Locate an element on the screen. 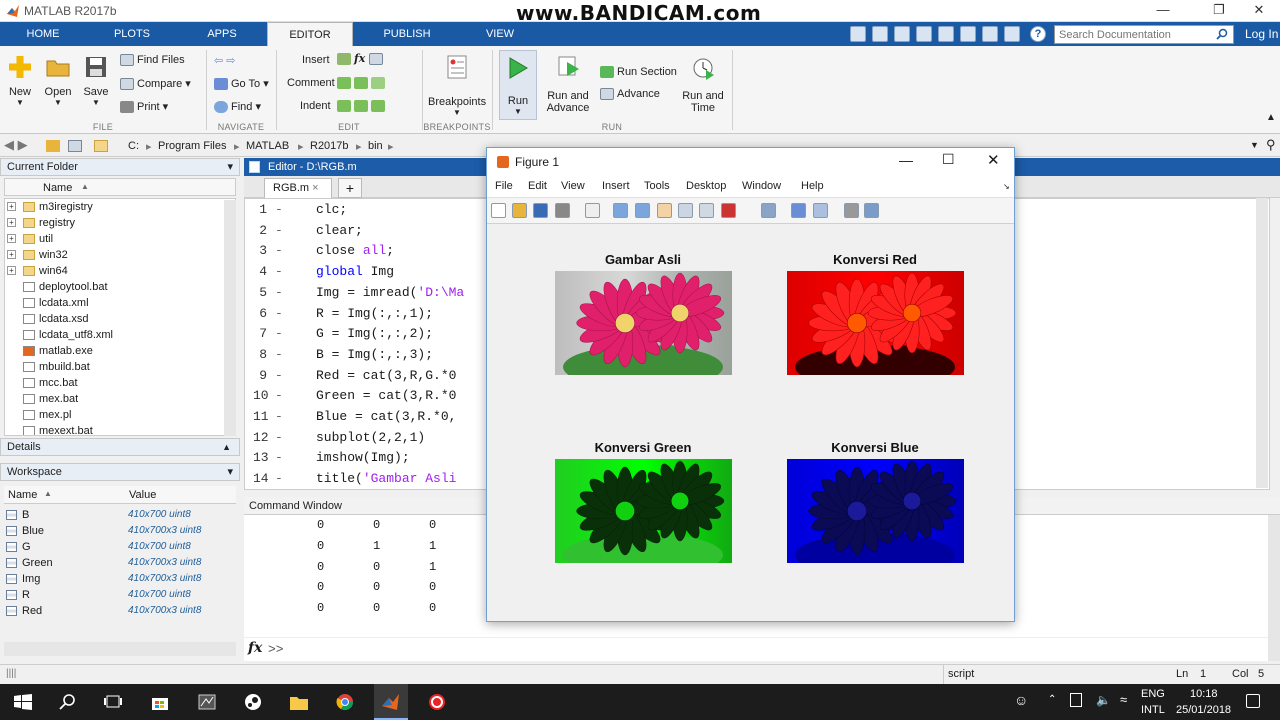 Image resolution: width=1280 pixels, height=720 pixels. crumb-matlab: MATLAB is located at coordinates (267, 146).